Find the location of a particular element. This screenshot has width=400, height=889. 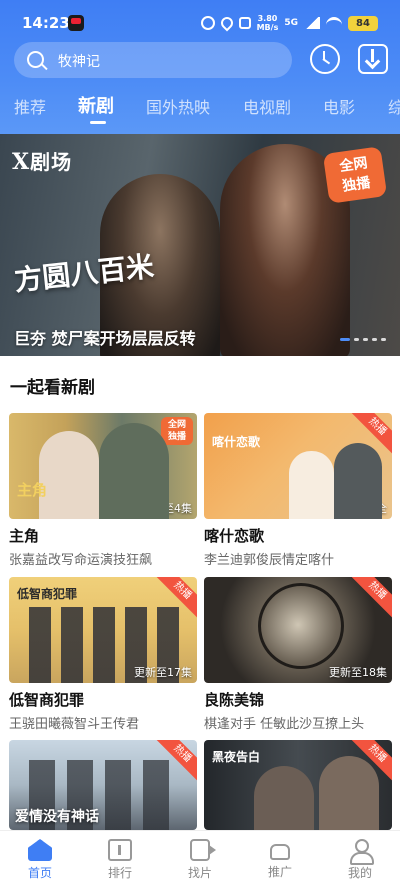

banner-caption: 巨夯 焚尸案开场层层反转 is located at coordinates (105, 338).